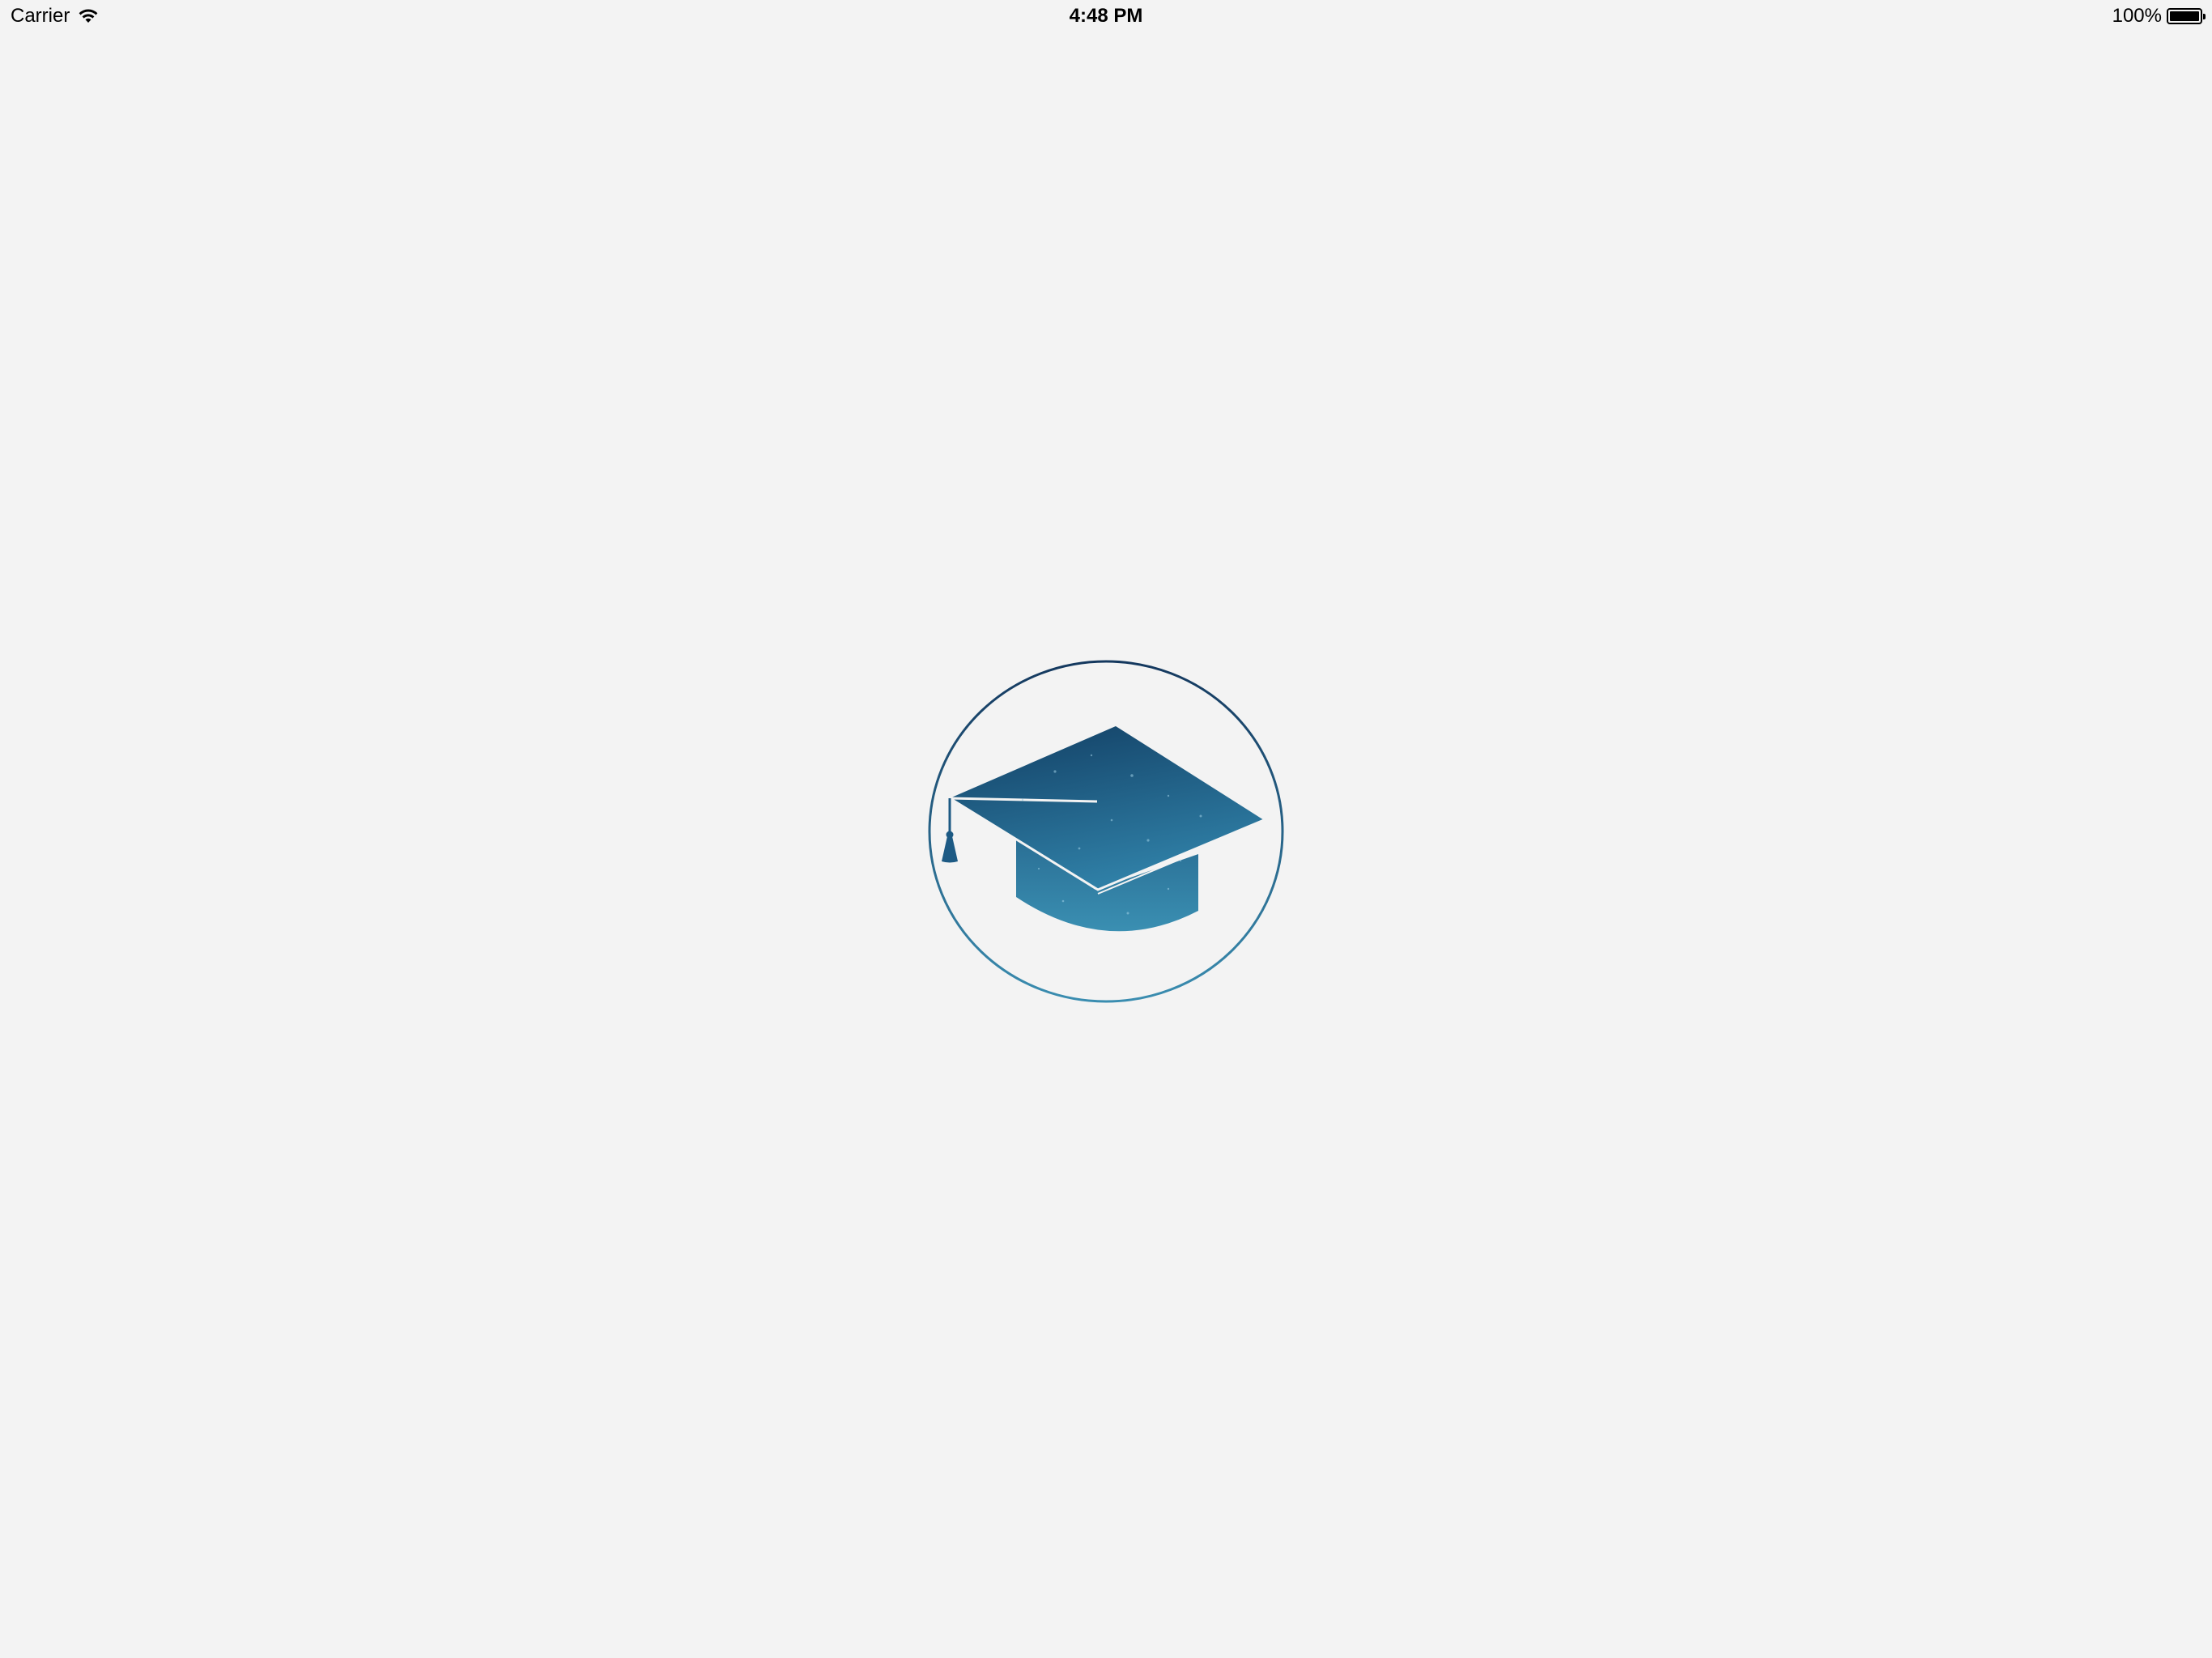  Describe the element at coordinates (88, 16) in the screenshot. I see `wifi-icon` at that location.